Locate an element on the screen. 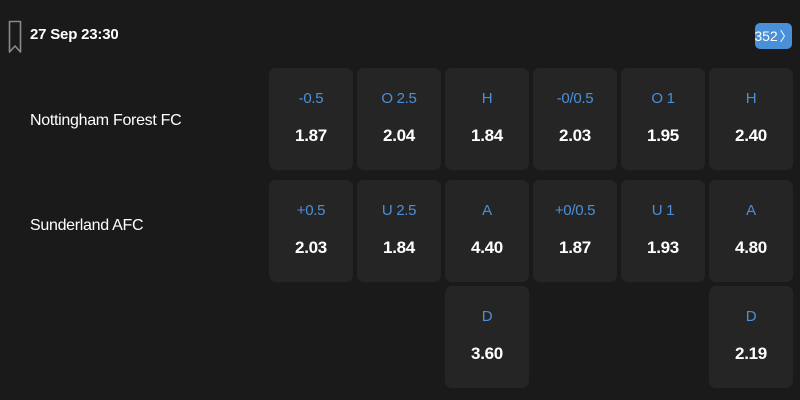 This screenshot has width=800, height=400. odds-cell-handicap-home: -0.5 1.87 is located at coordinates (311, 119).